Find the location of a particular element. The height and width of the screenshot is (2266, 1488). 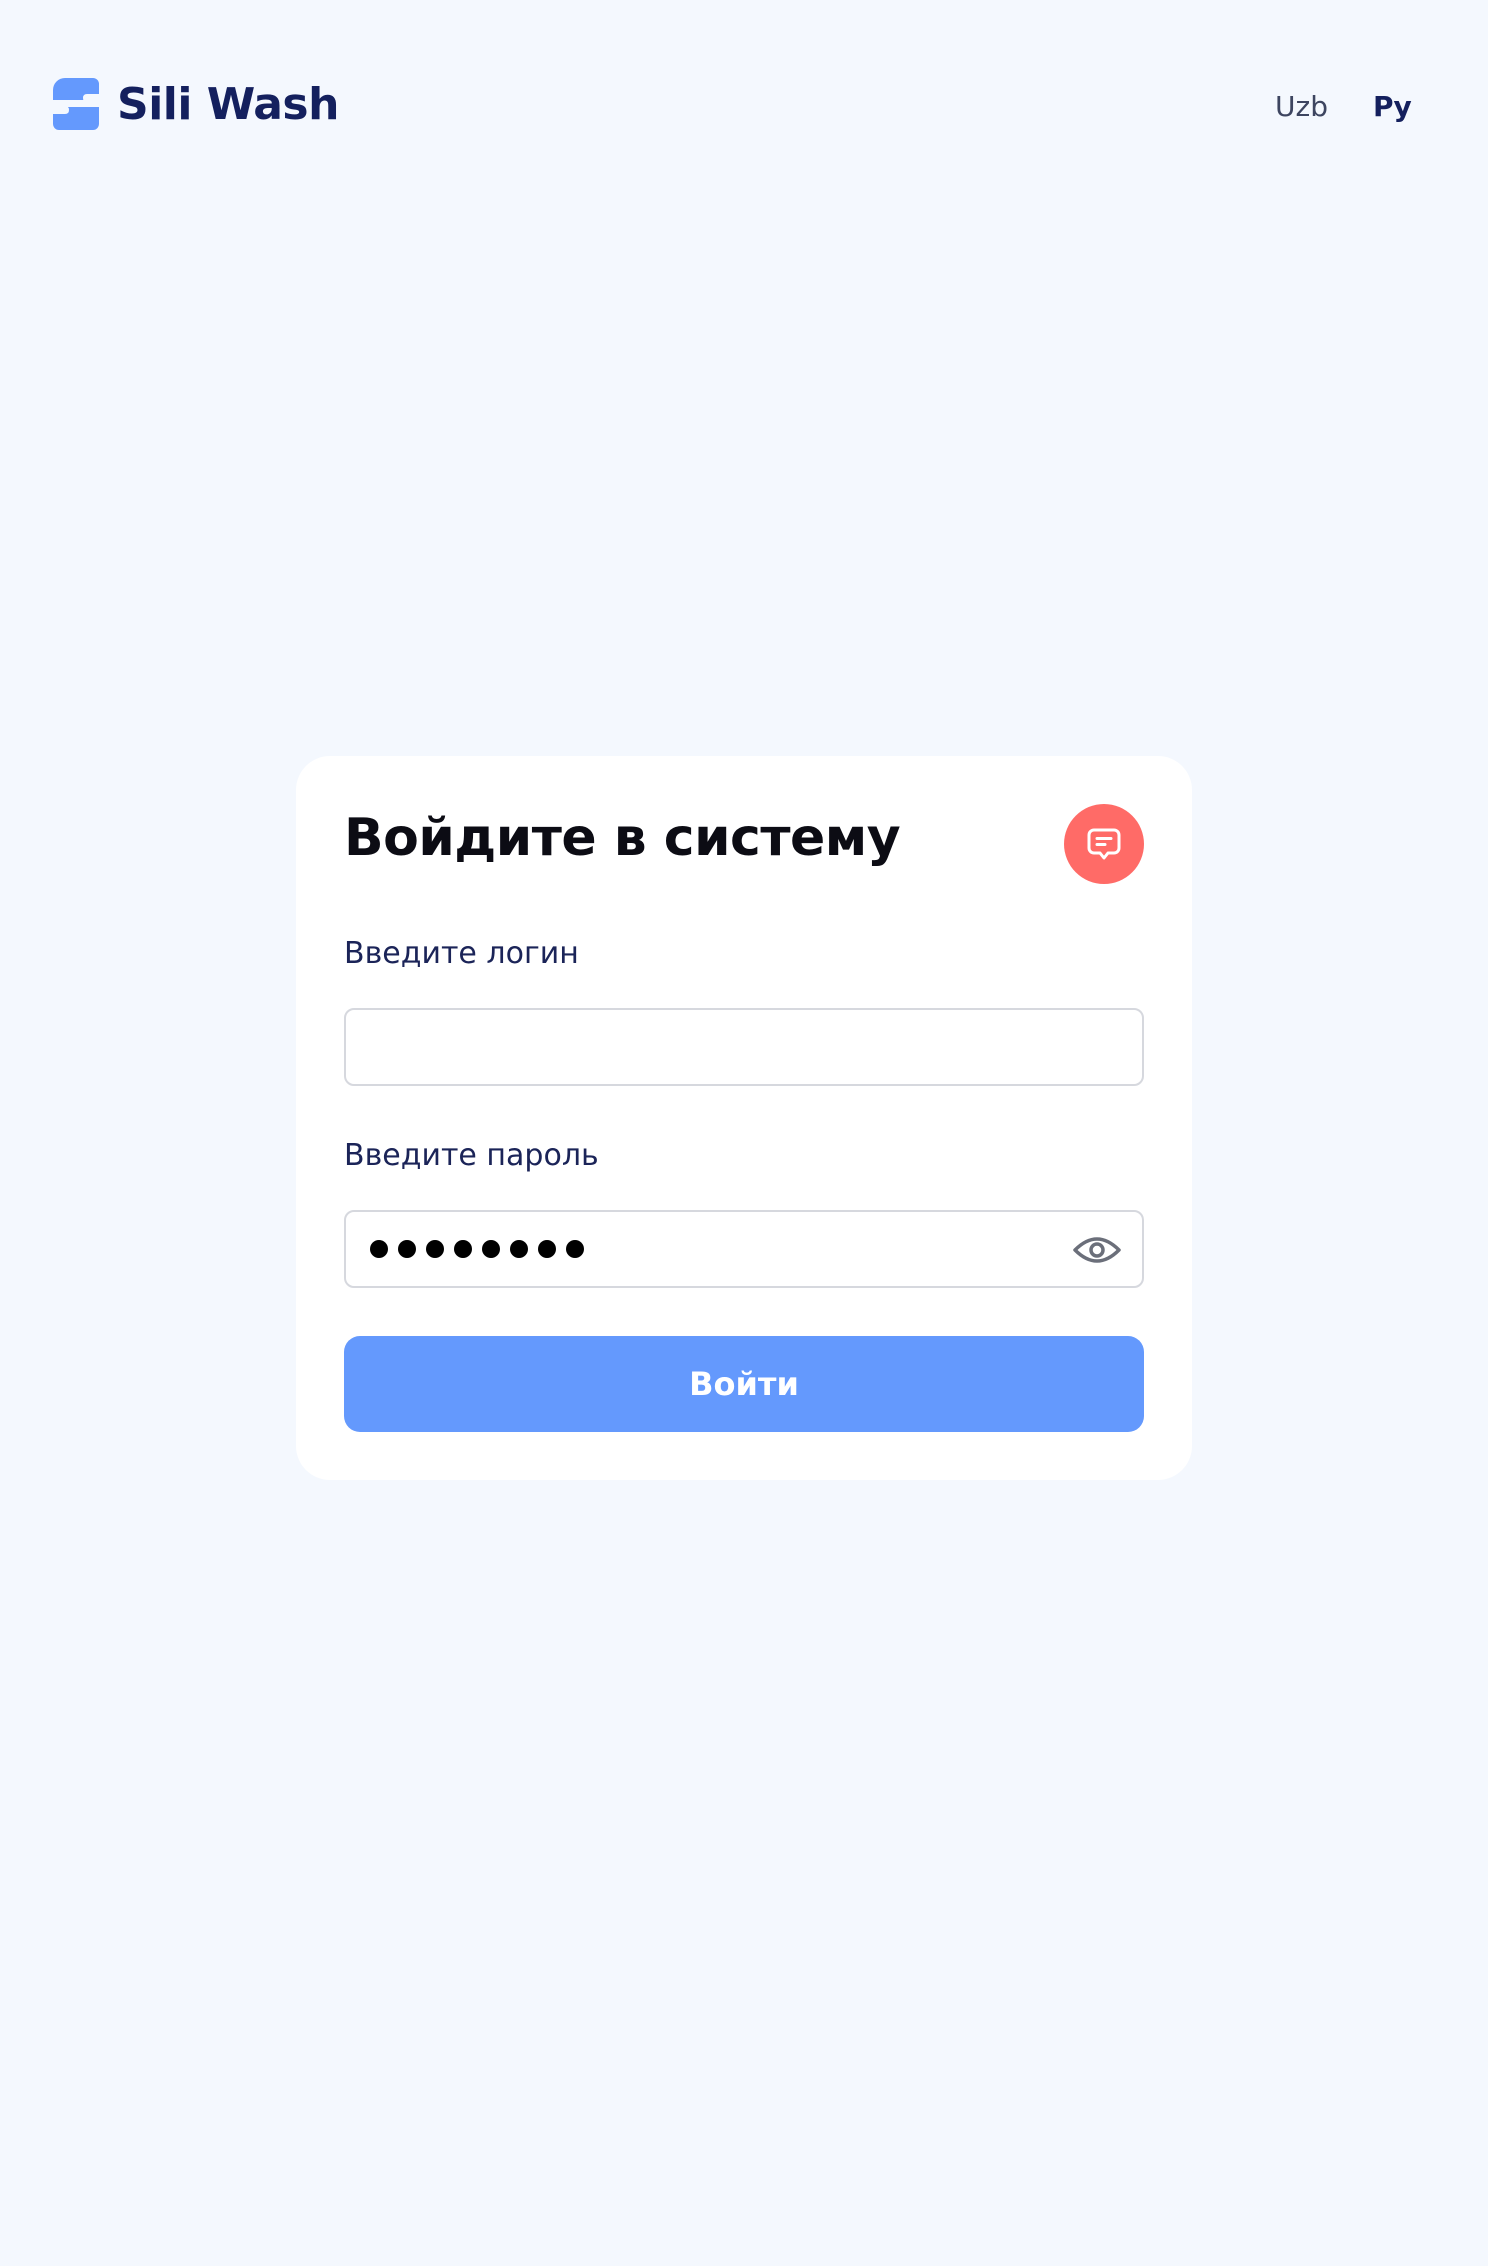

show-password-button is located at coordinates (1097, 1250).